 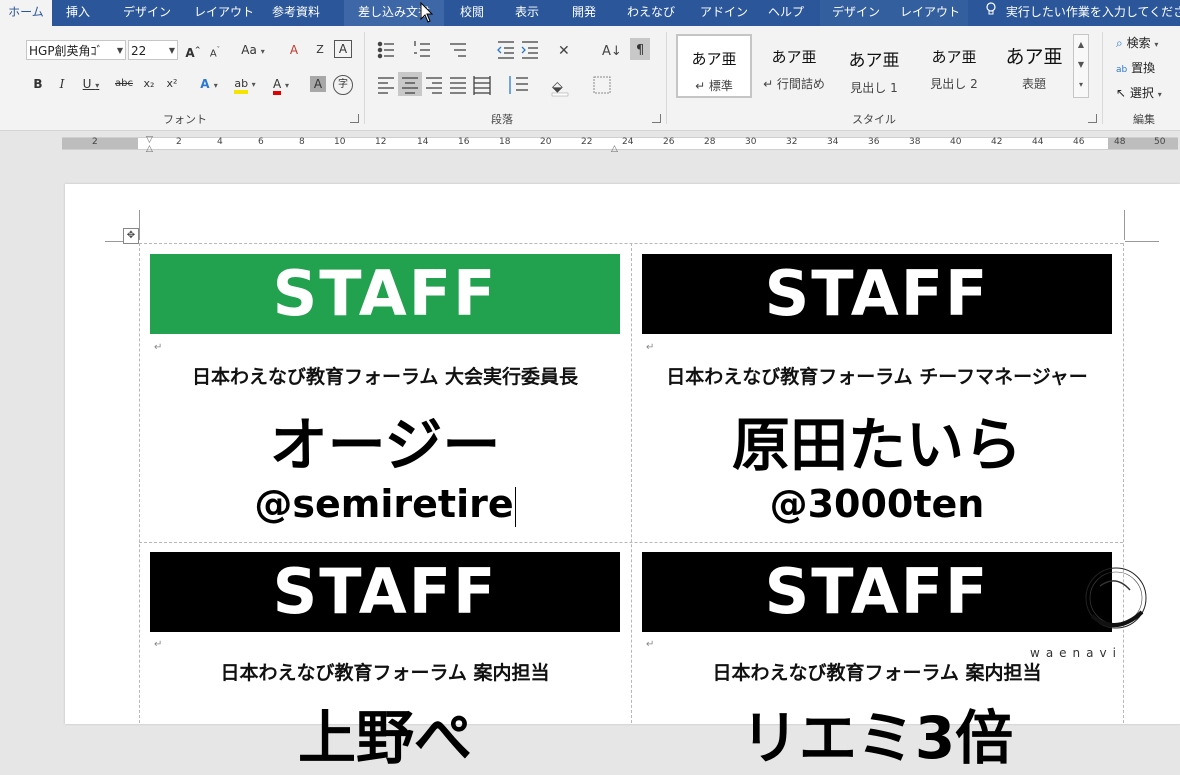 I want to click on hanging-indent-marker: △, so click(x=150, y=149).